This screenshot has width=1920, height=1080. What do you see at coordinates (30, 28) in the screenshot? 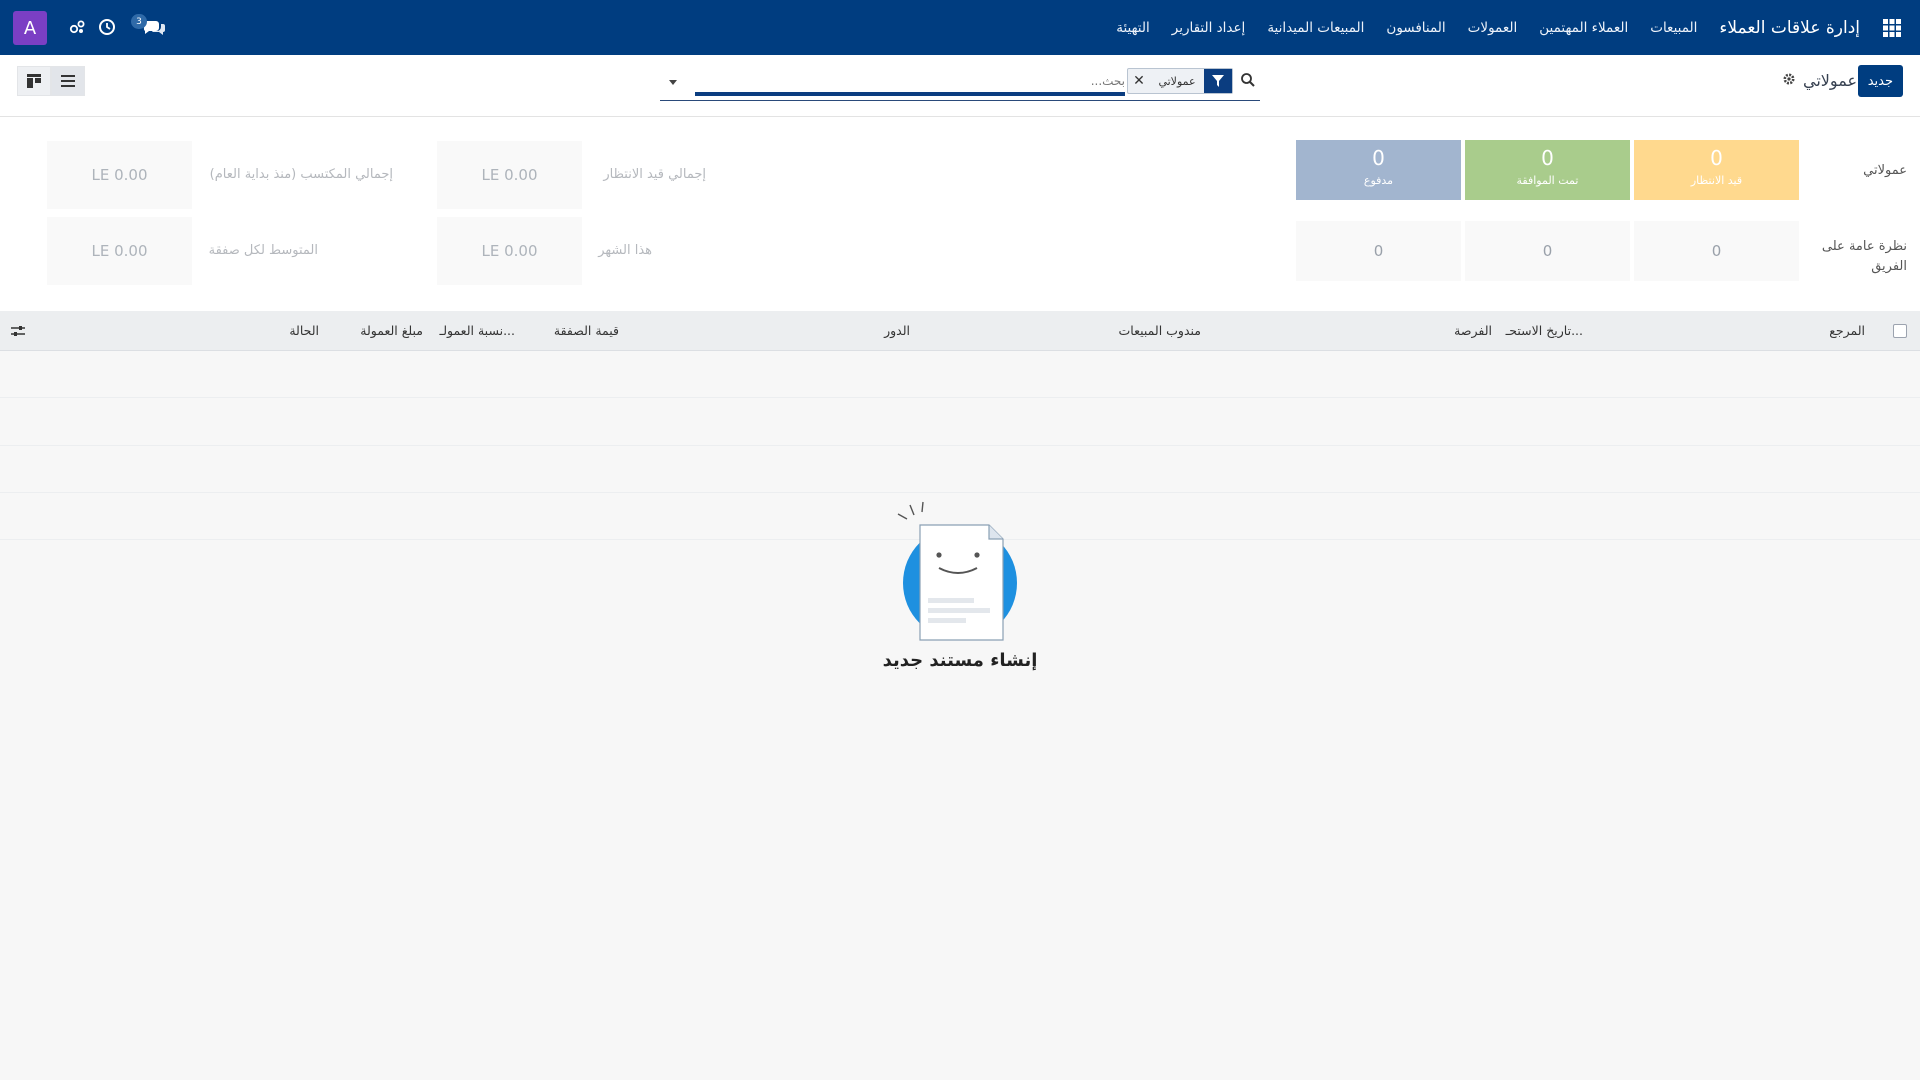
I see `user-avatar: A` at bounding box center [30, 28].